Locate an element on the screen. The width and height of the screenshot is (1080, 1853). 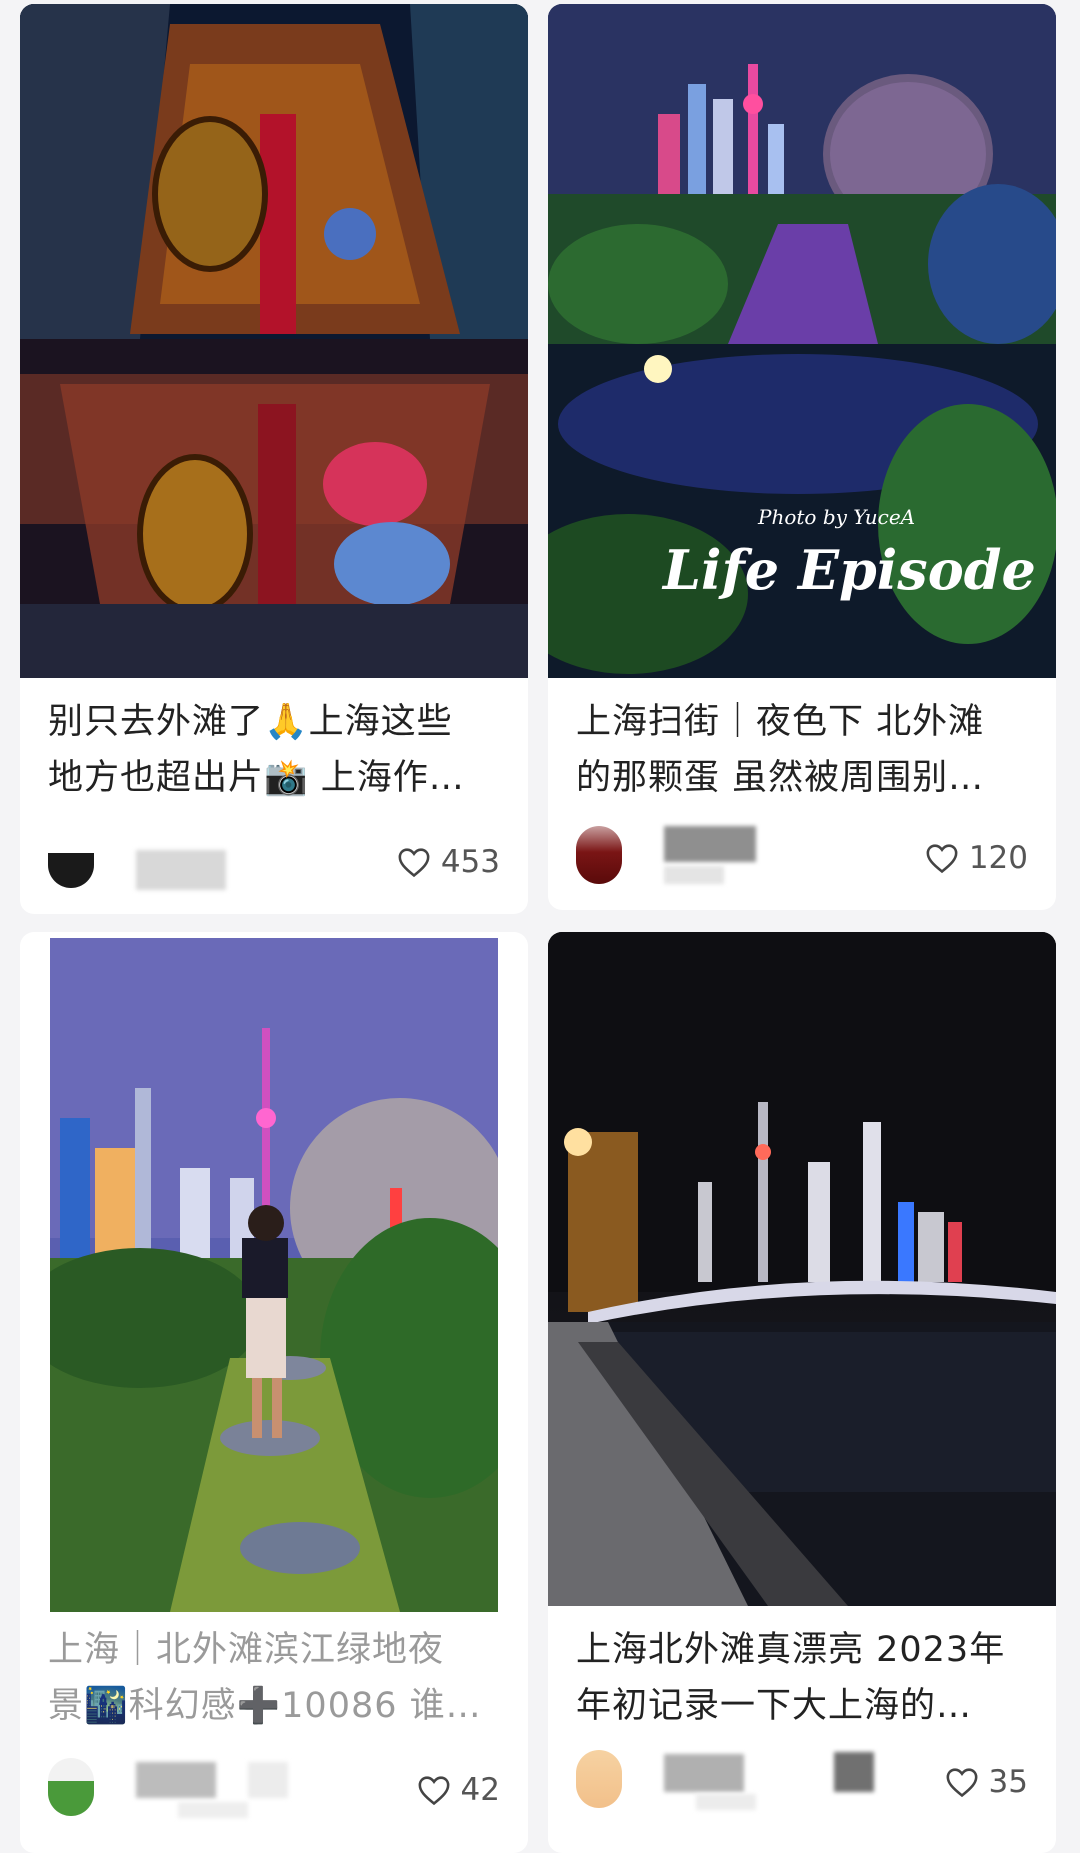
card-meta: 120 is located at coordinates (802, 858).